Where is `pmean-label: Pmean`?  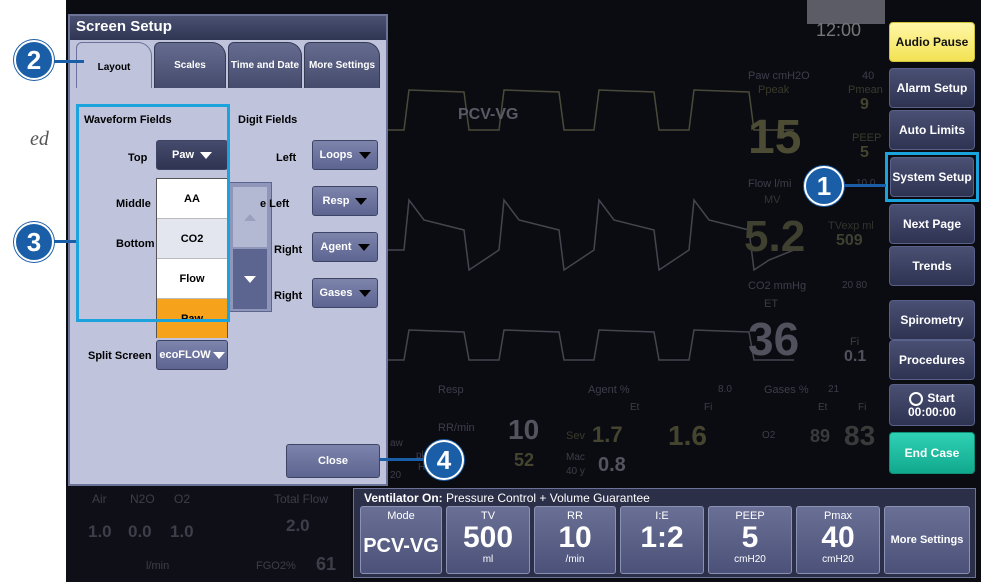 pmean-label: Pmean is located at coordinates (865, 90).